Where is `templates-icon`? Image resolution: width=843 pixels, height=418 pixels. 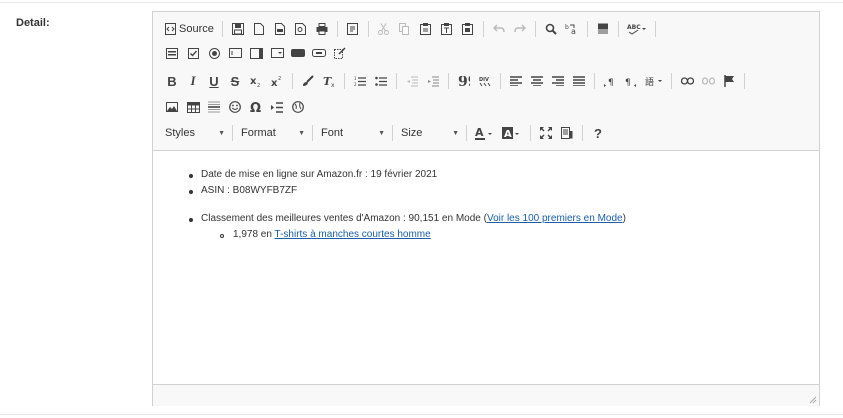 templates-icon is located at coordinates (353, 29).